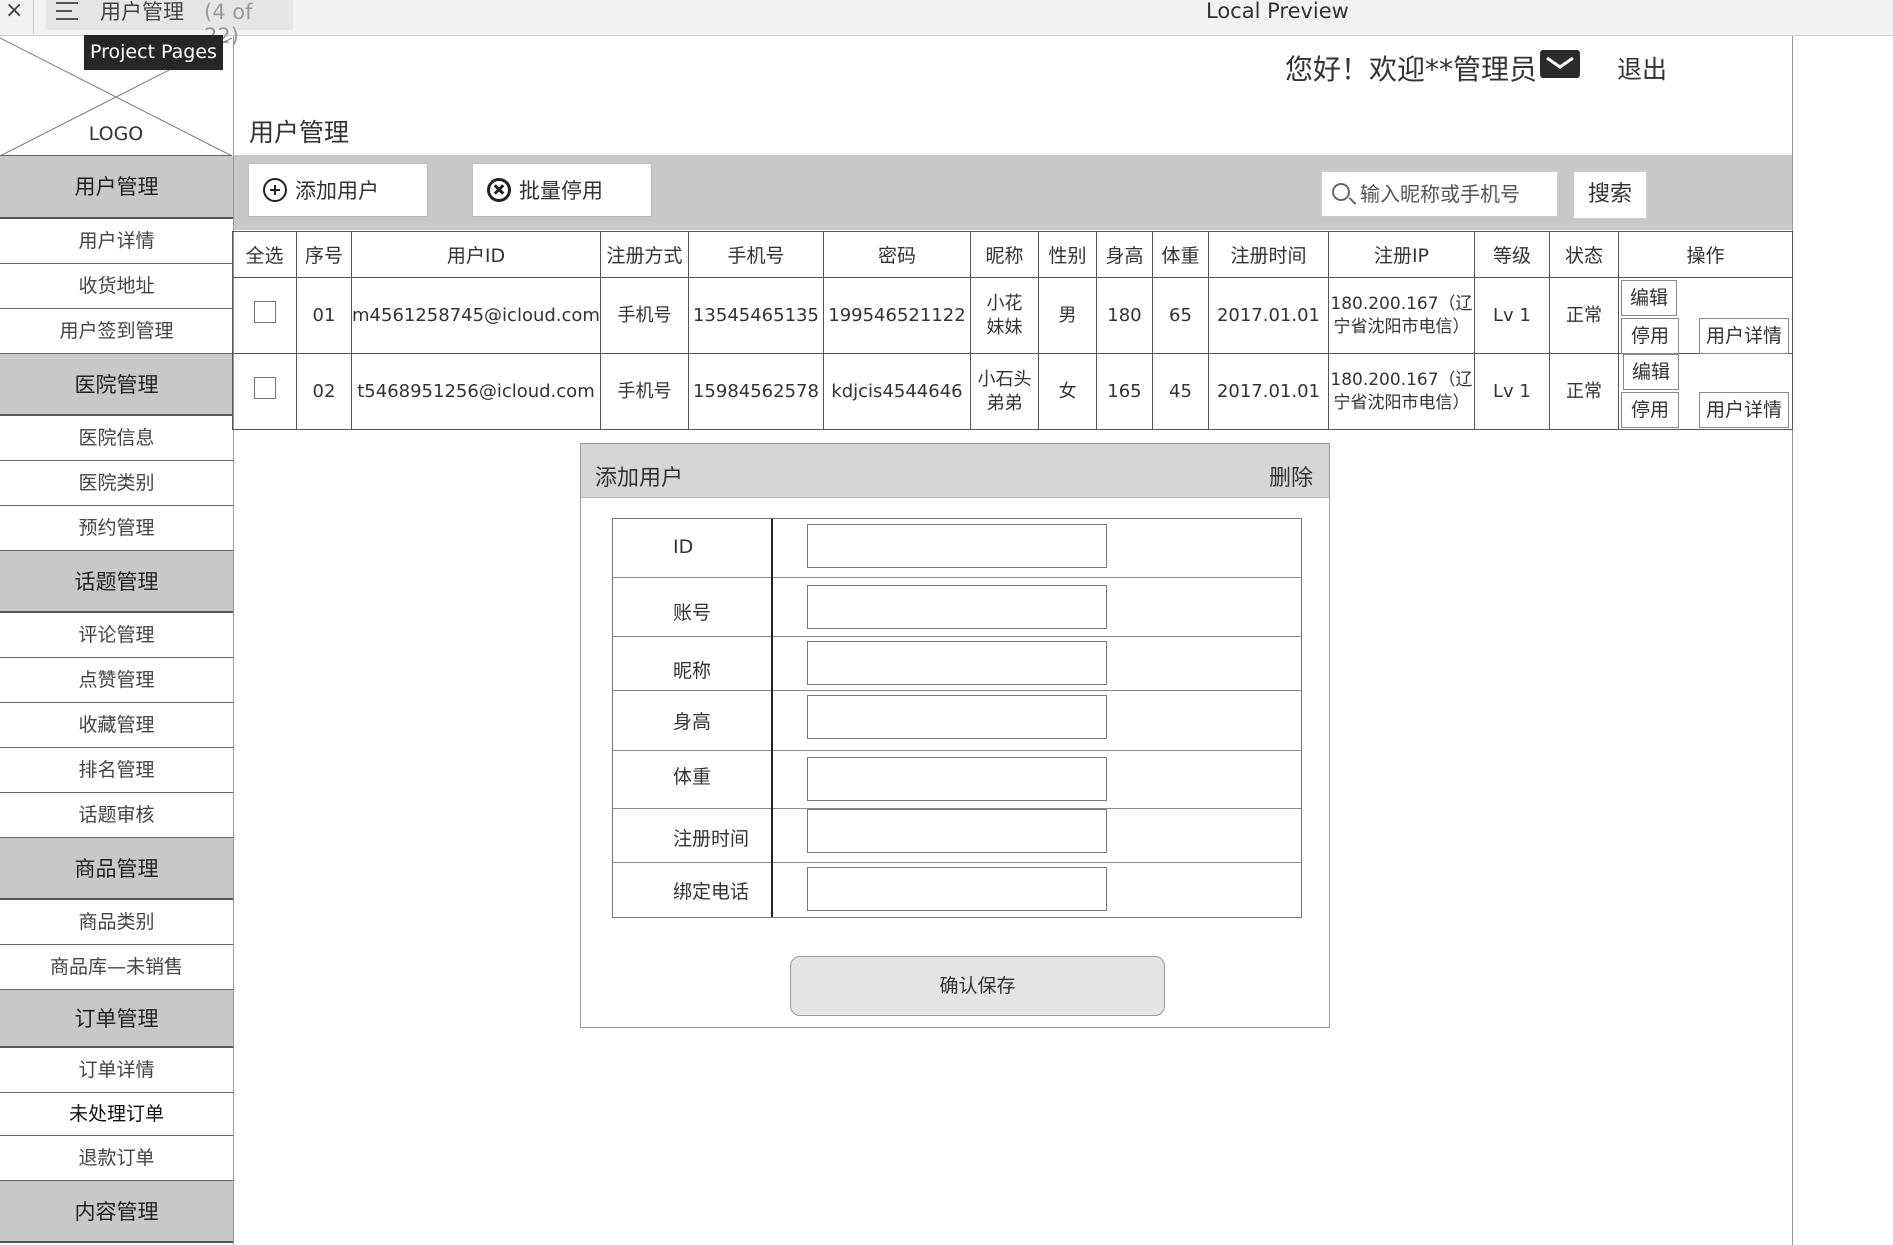 The image size is (1893, 1245). What do you see at coordinates (896, 254) in the screenshot?
I see `column-header: 密码` at bounding box center [896, 254].